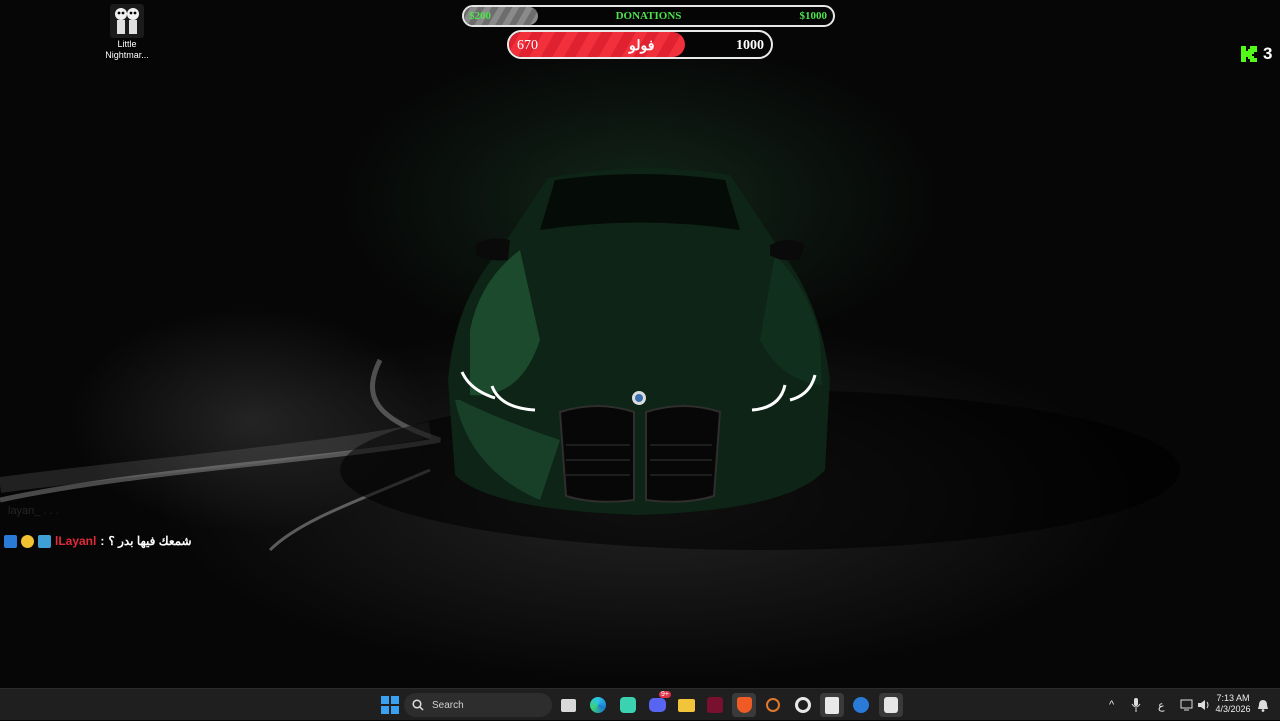 The width and height of the screenshot is (1280, 721). Describe the element at coordinates (744, 705) in the screenshot. I see `brave-icon` at that location.